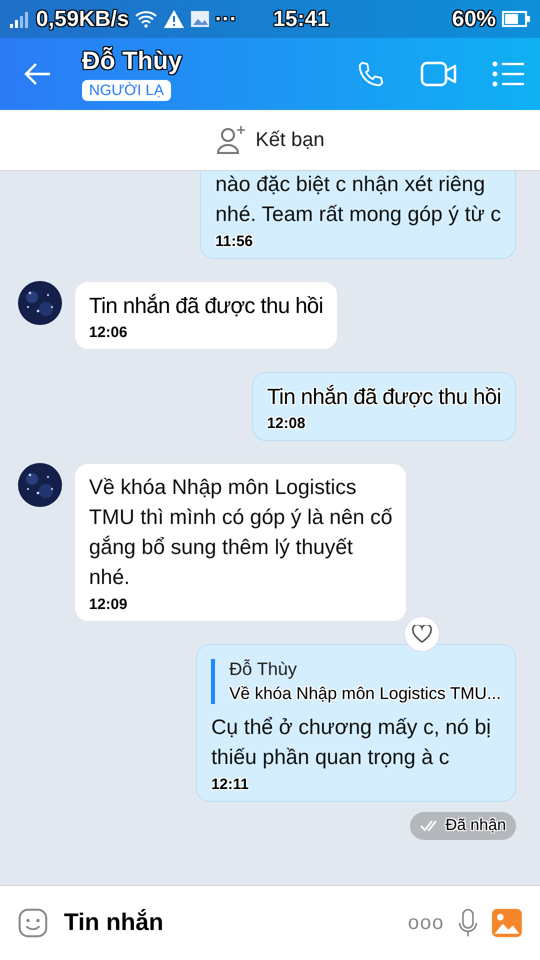 This screenshot has height=960, width=540. I want to click on message-time: 12:09, so click(108, 604).